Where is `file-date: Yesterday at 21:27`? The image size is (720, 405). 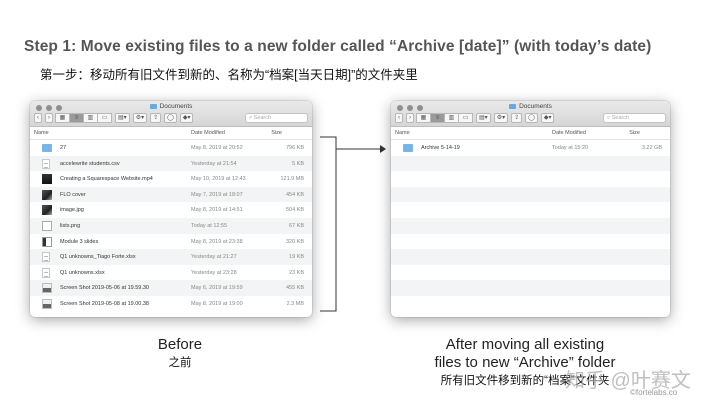
file-date: Yesterday at 21:27 is located at coordinates (214, 257).